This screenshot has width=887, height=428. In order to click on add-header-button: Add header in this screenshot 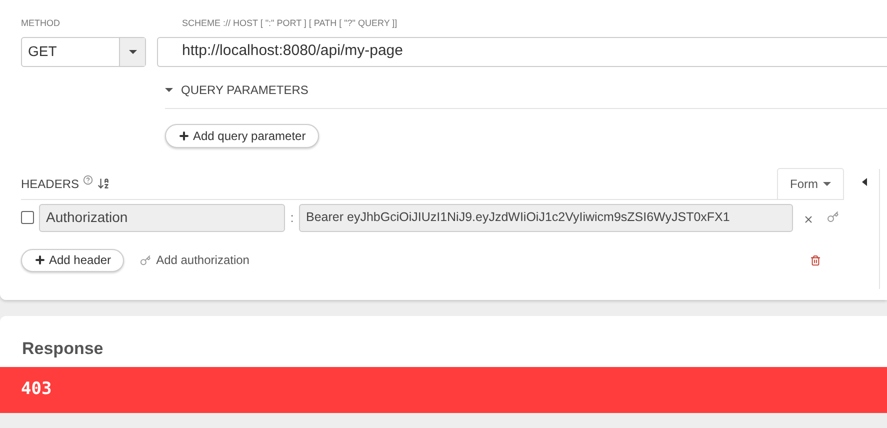, I will do `click(72, 260)`.